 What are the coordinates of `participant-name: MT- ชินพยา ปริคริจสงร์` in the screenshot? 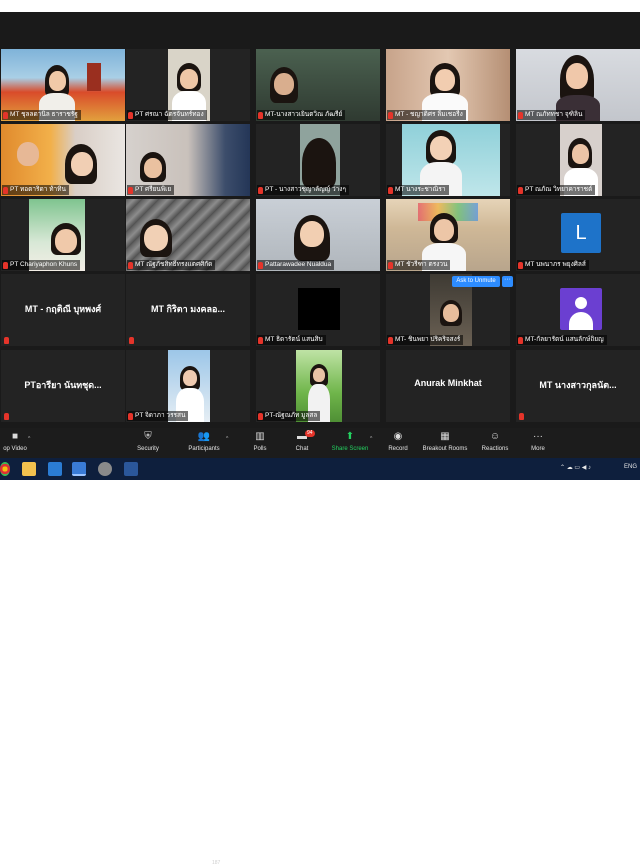 It's located at (425, 340).